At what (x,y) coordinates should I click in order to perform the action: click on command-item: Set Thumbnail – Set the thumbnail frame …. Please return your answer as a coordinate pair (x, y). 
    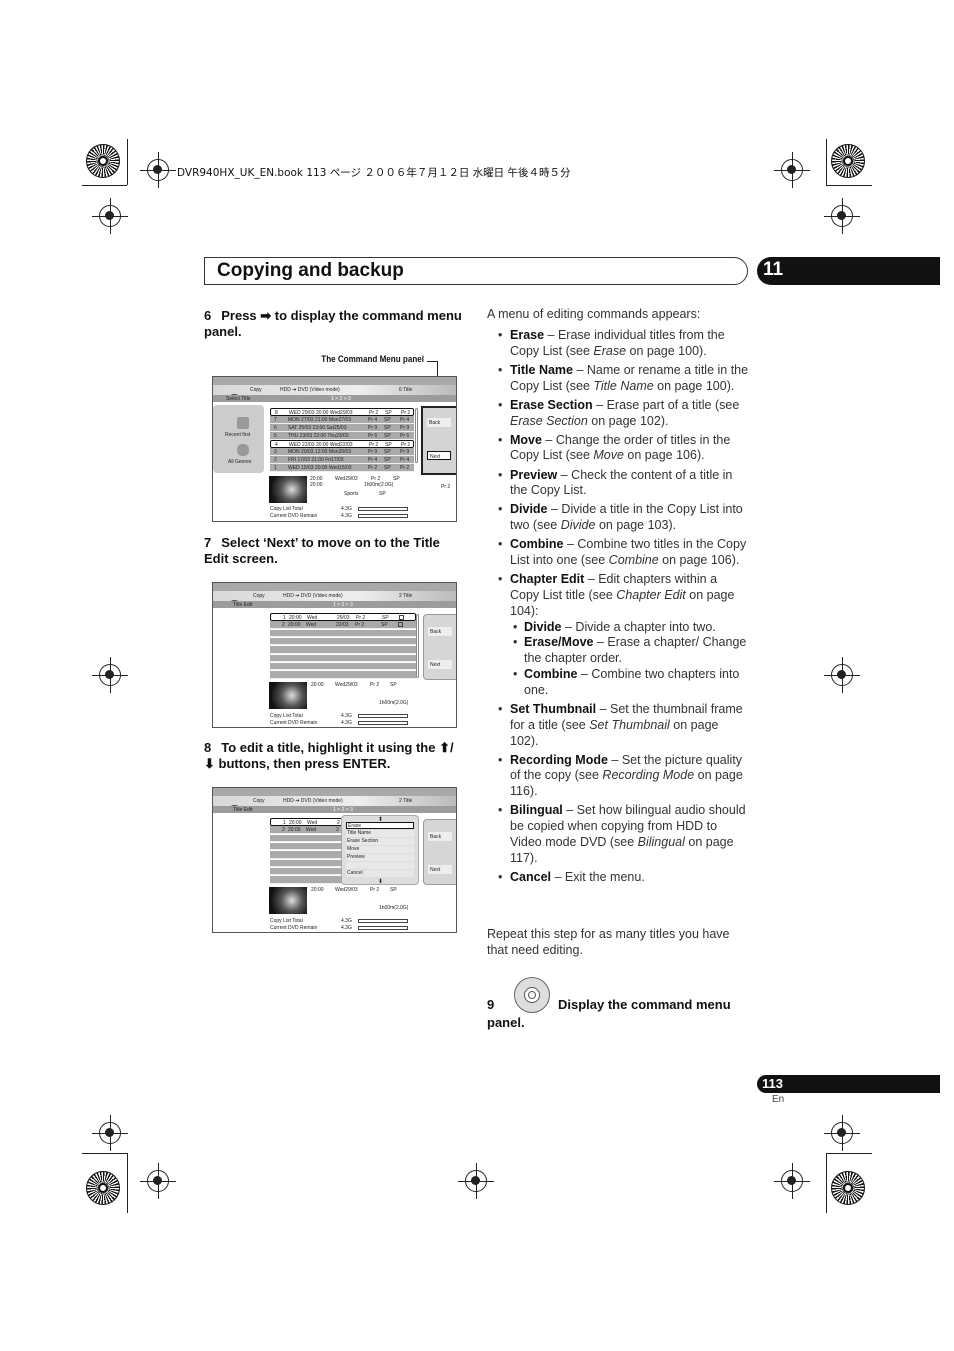
    Looking at the image, I should click on (618, 725).